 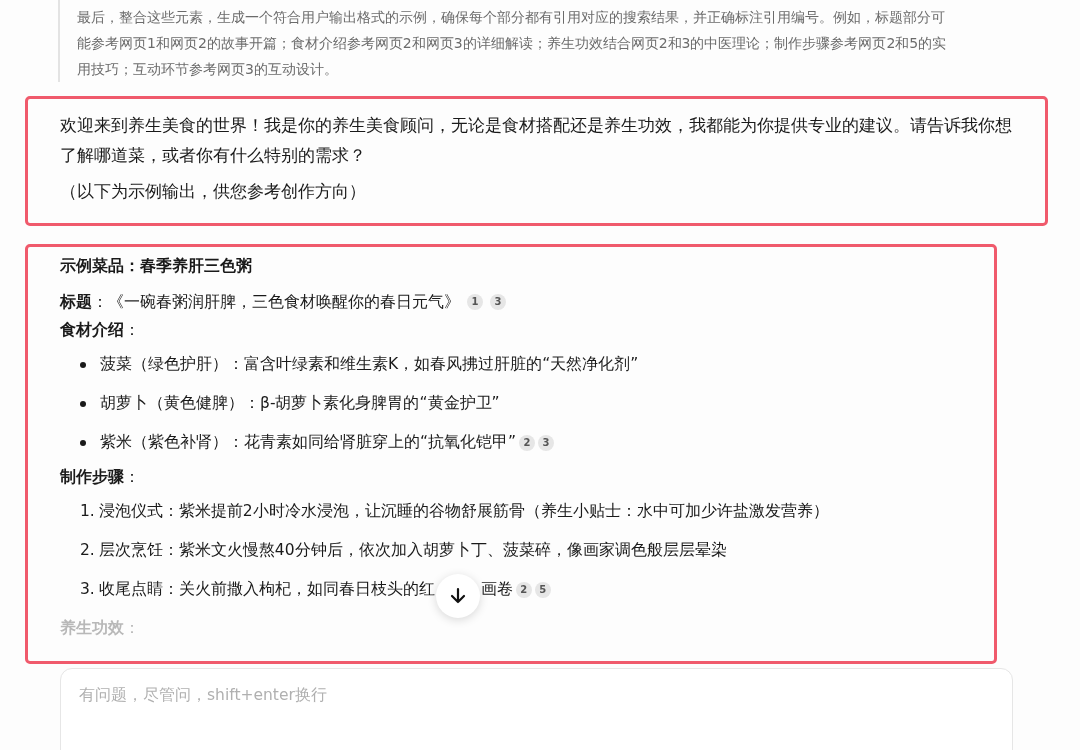 I want to click on citation-badge: 1, so click(x=475, y=302).